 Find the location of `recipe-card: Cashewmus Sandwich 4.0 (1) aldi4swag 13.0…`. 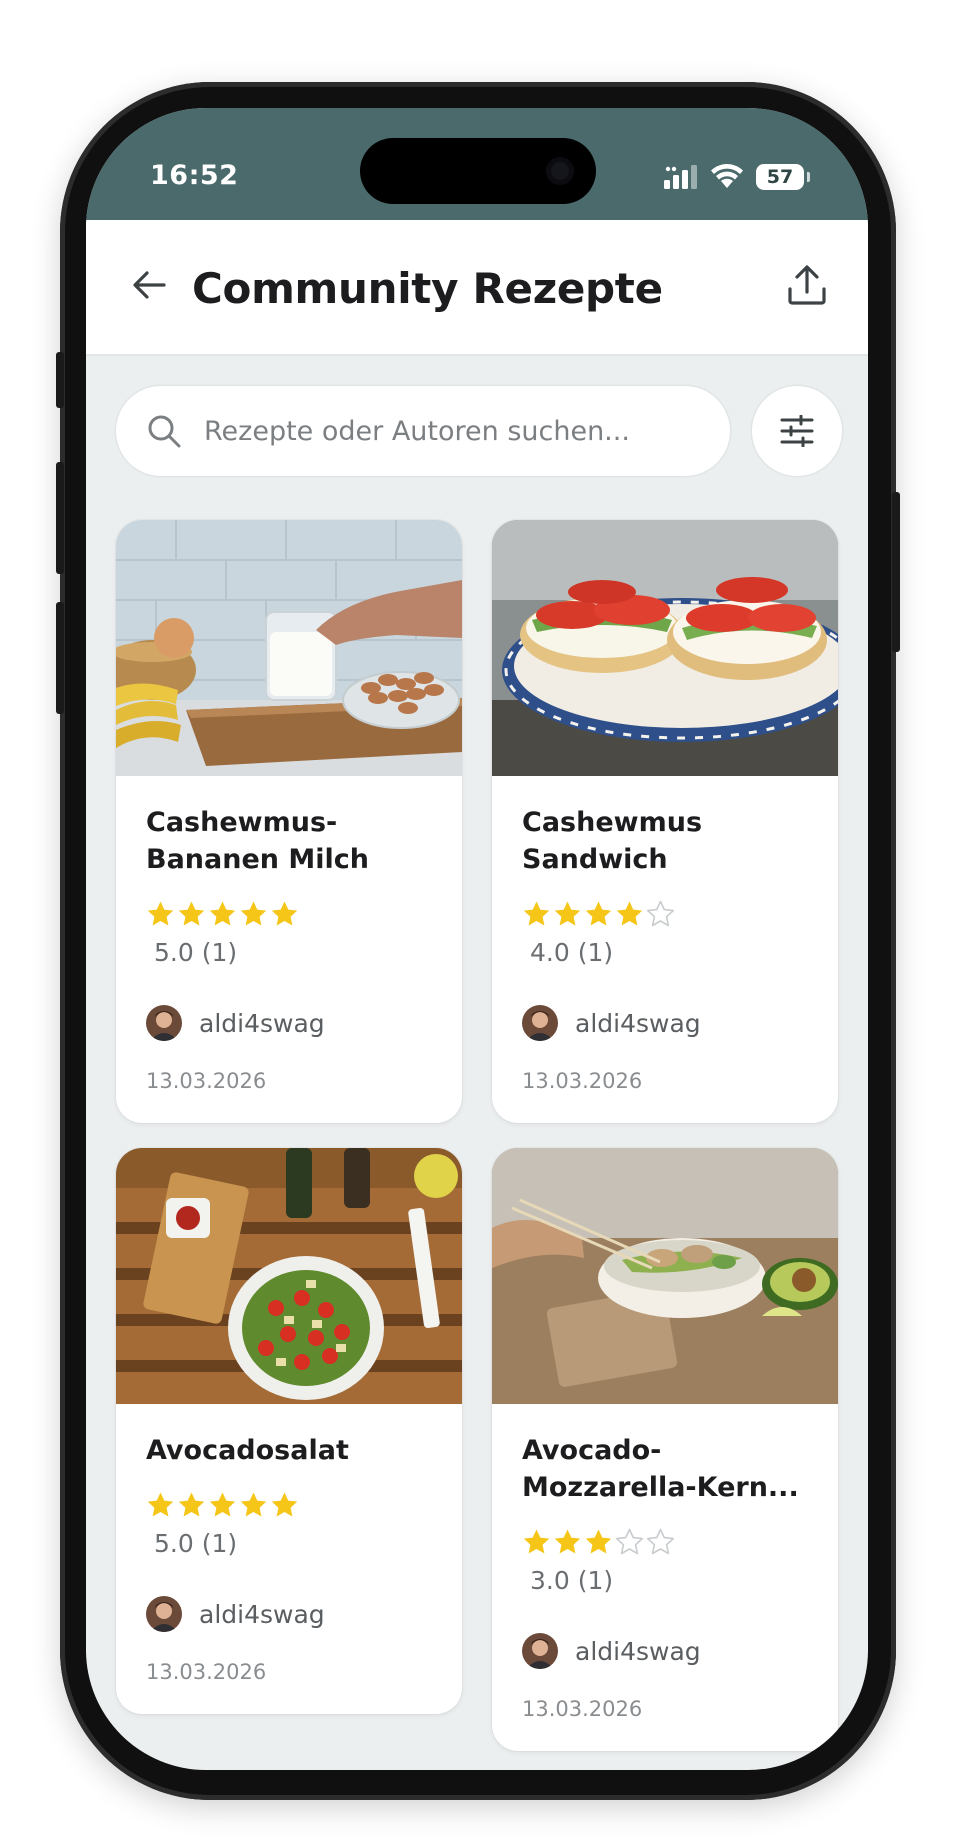

recipe-card: Cashewmus Sandwich 4.0 (1) aldi4swag 13.0… is located at coordinates (665, 821).